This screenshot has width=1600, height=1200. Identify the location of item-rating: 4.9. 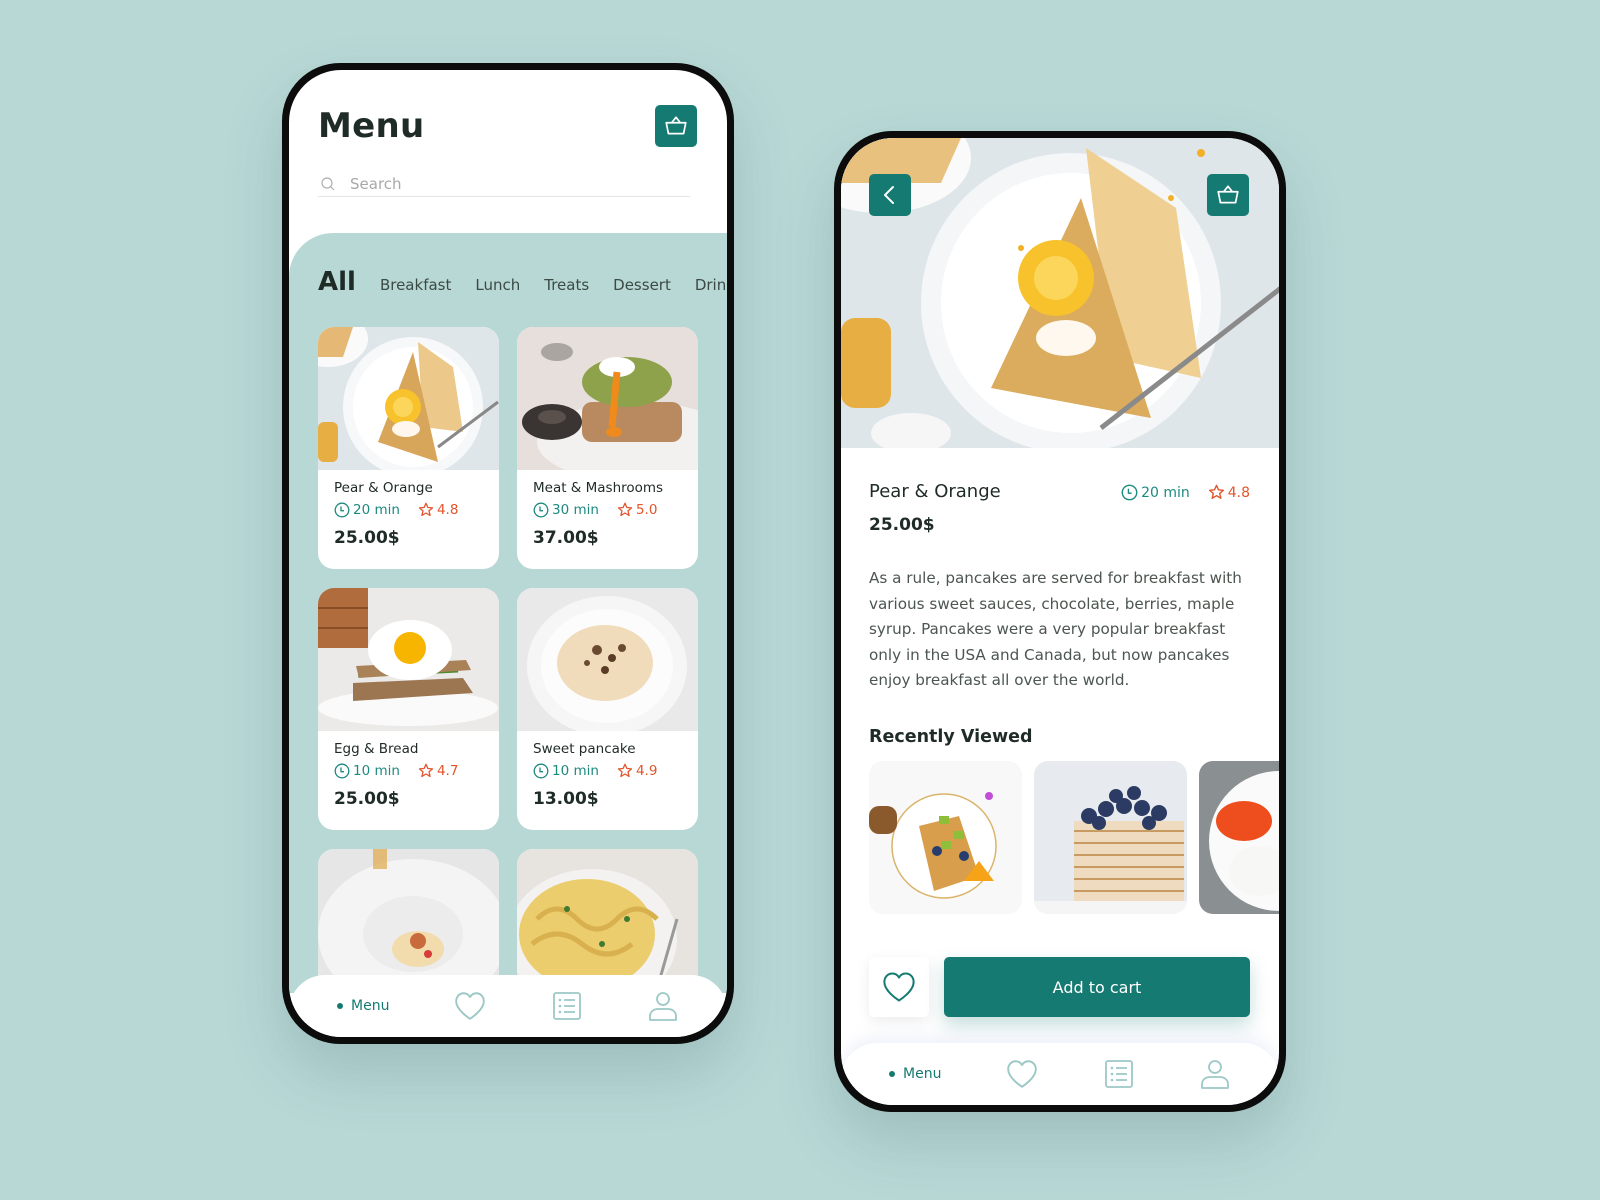
(646, 771).